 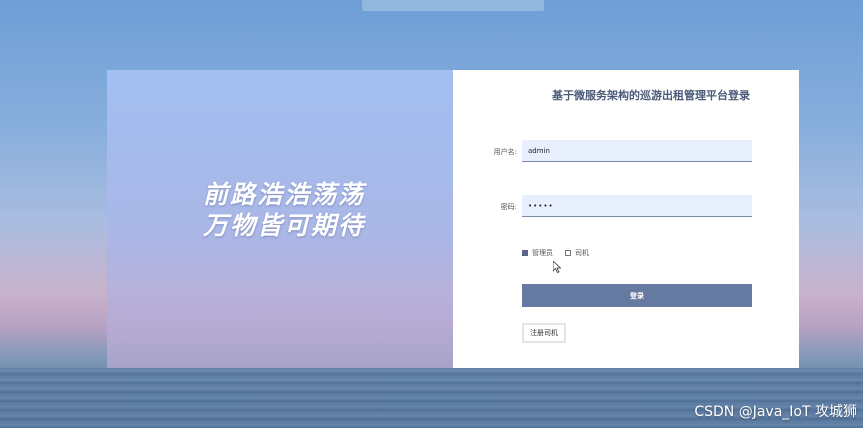 What do you see at coordinates (283, 194) in the screenshot?
I see `slogan-line-1: 前路浩浩荡荡` at bounding box center [283, 194].